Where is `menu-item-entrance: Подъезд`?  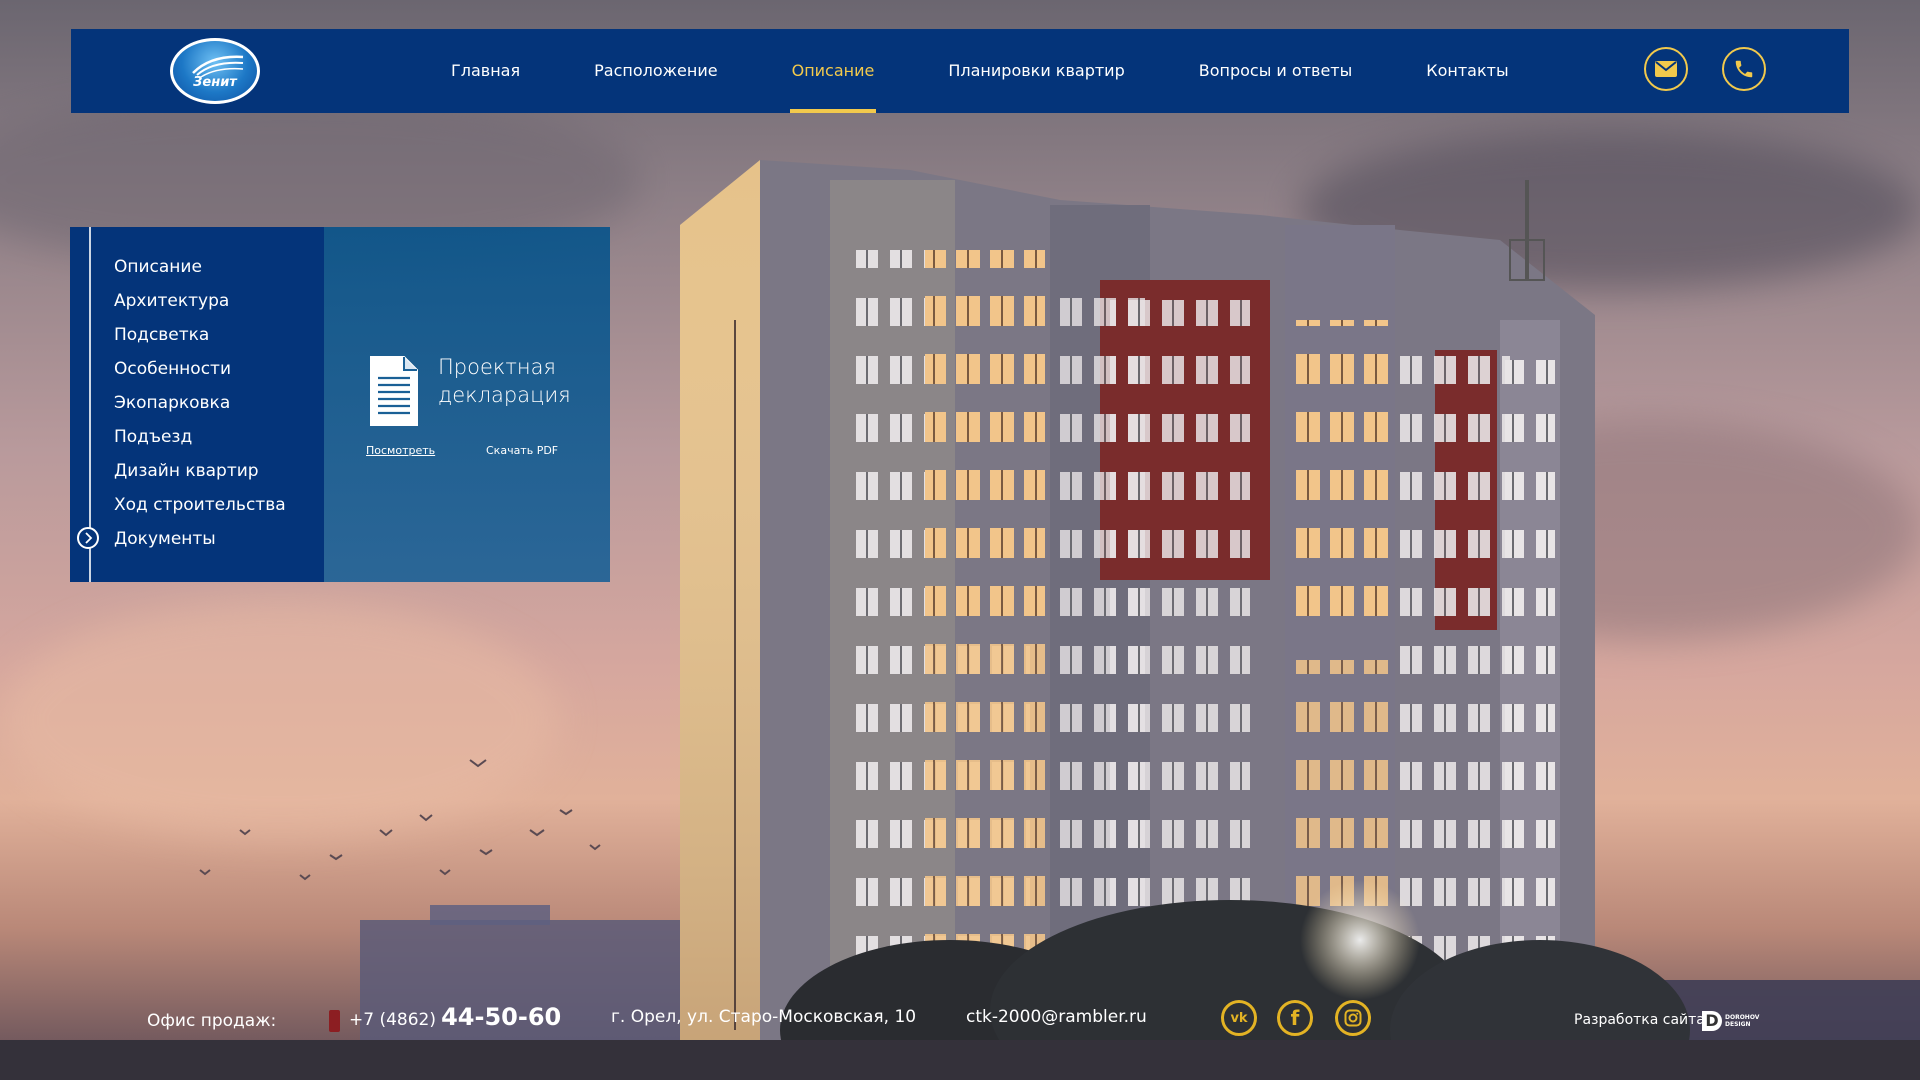 menu-item-entrance: Подъезд is located at coordinates (200, 443).